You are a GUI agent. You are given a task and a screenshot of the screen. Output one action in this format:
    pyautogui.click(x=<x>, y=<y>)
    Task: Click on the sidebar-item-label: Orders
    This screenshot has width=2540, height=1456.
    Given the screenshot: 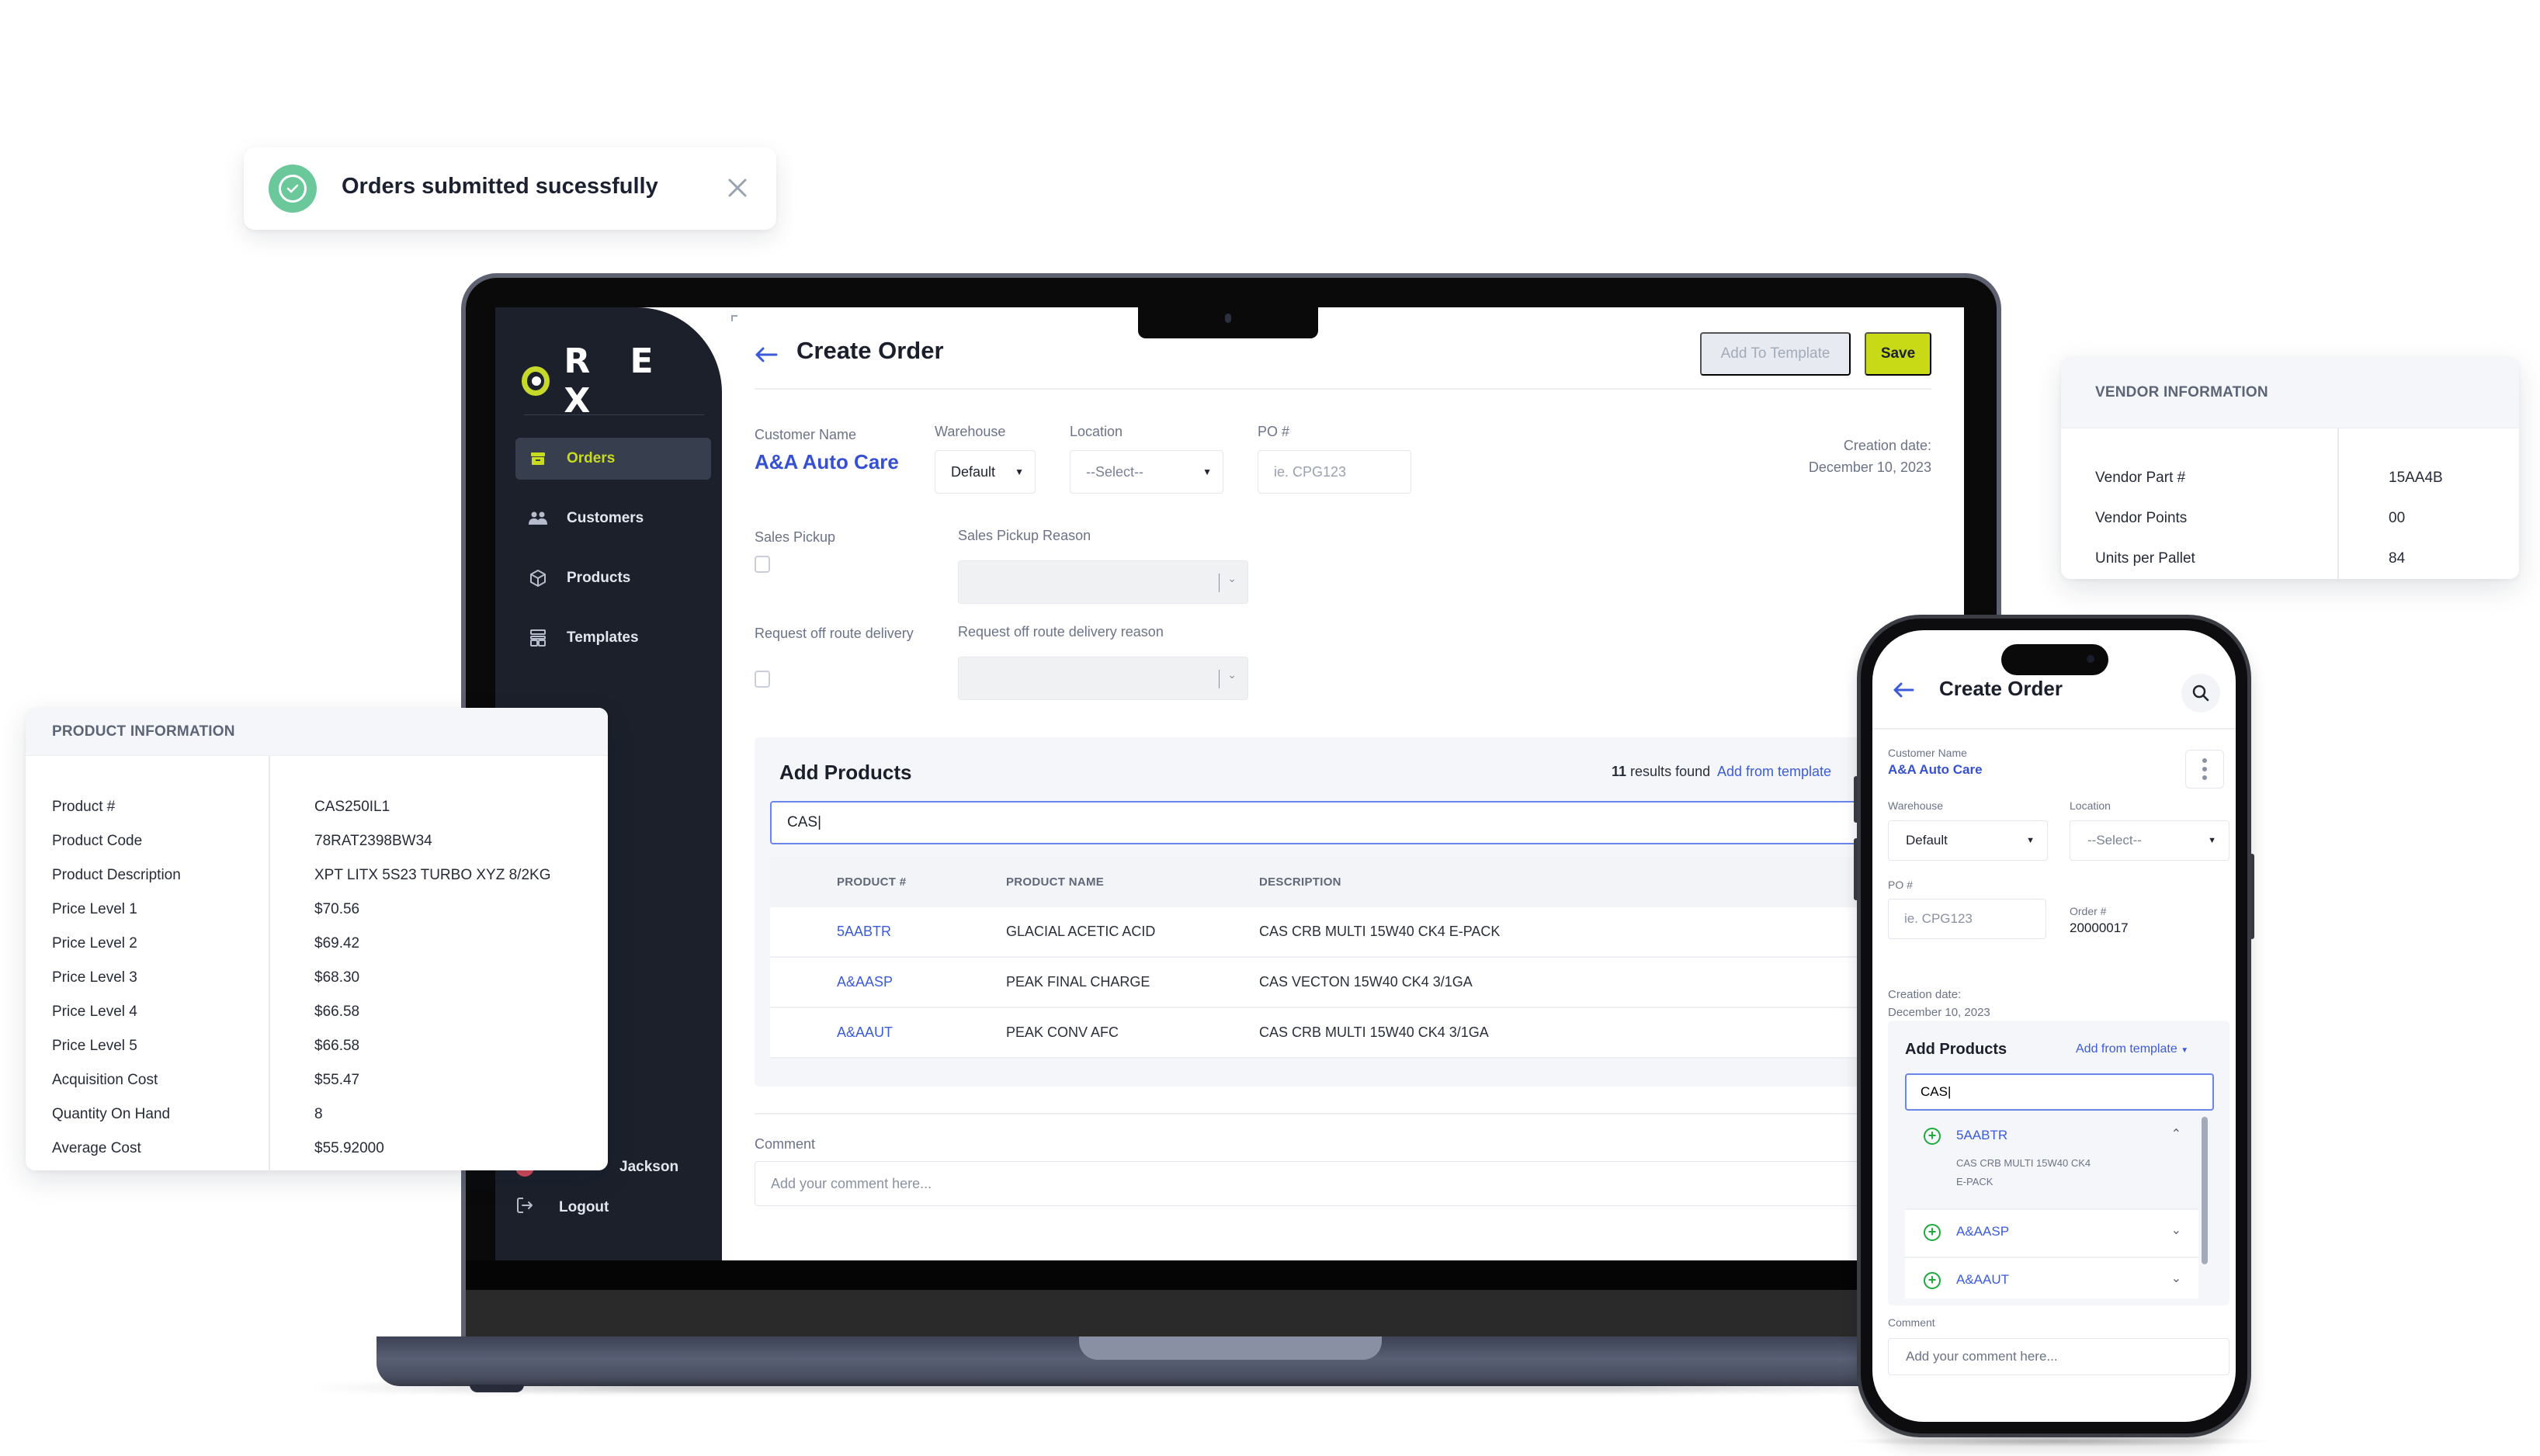 What is the action you would take?
    pyautogui.click(x=591, y=458)
    